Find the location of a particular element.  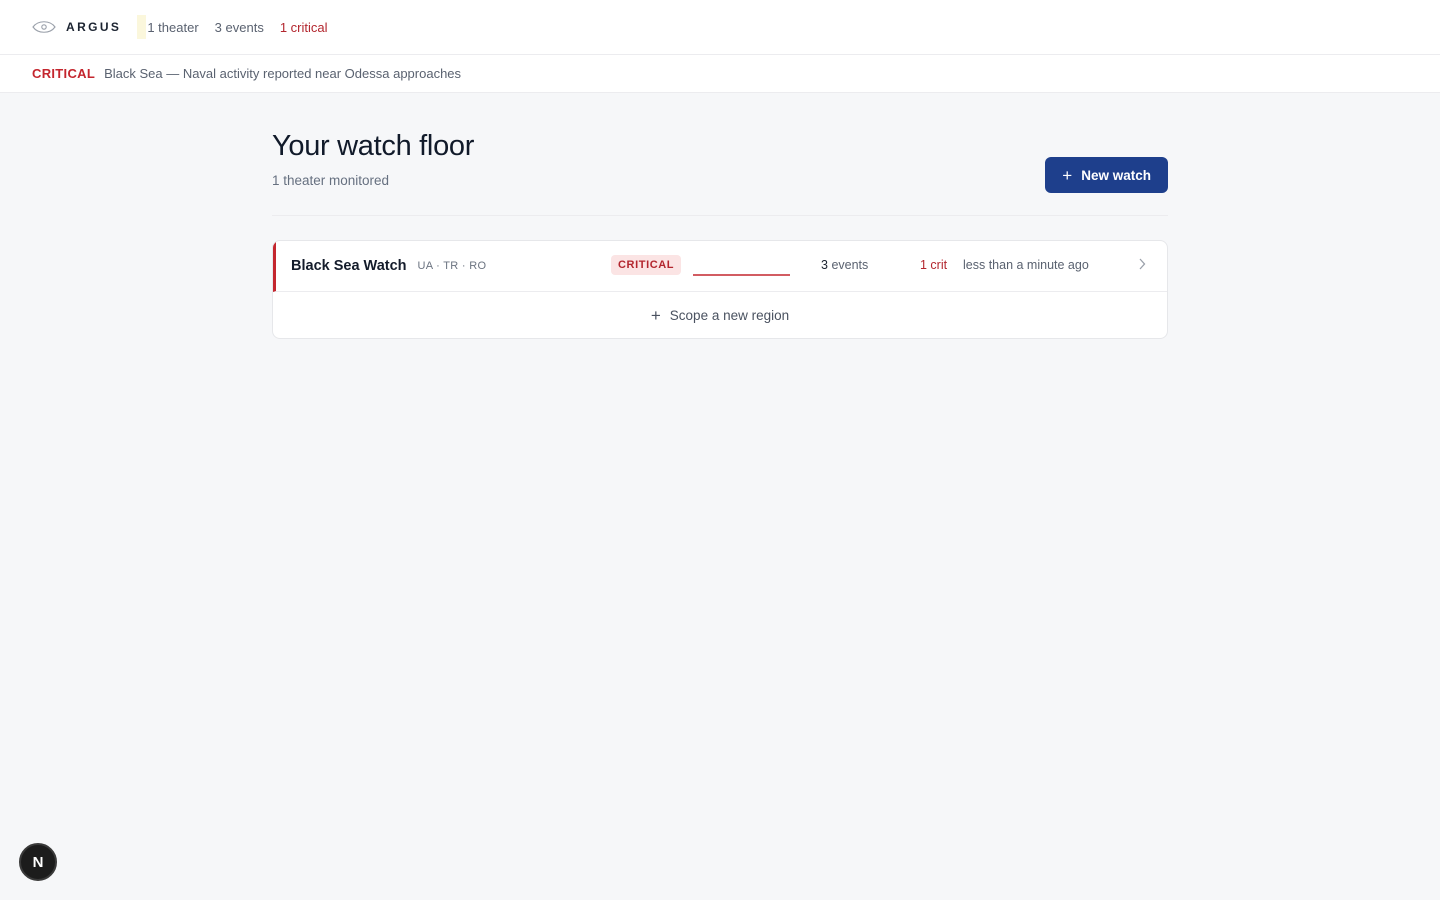

new-watch-label: New watch is located at coordinates (1116, 175).